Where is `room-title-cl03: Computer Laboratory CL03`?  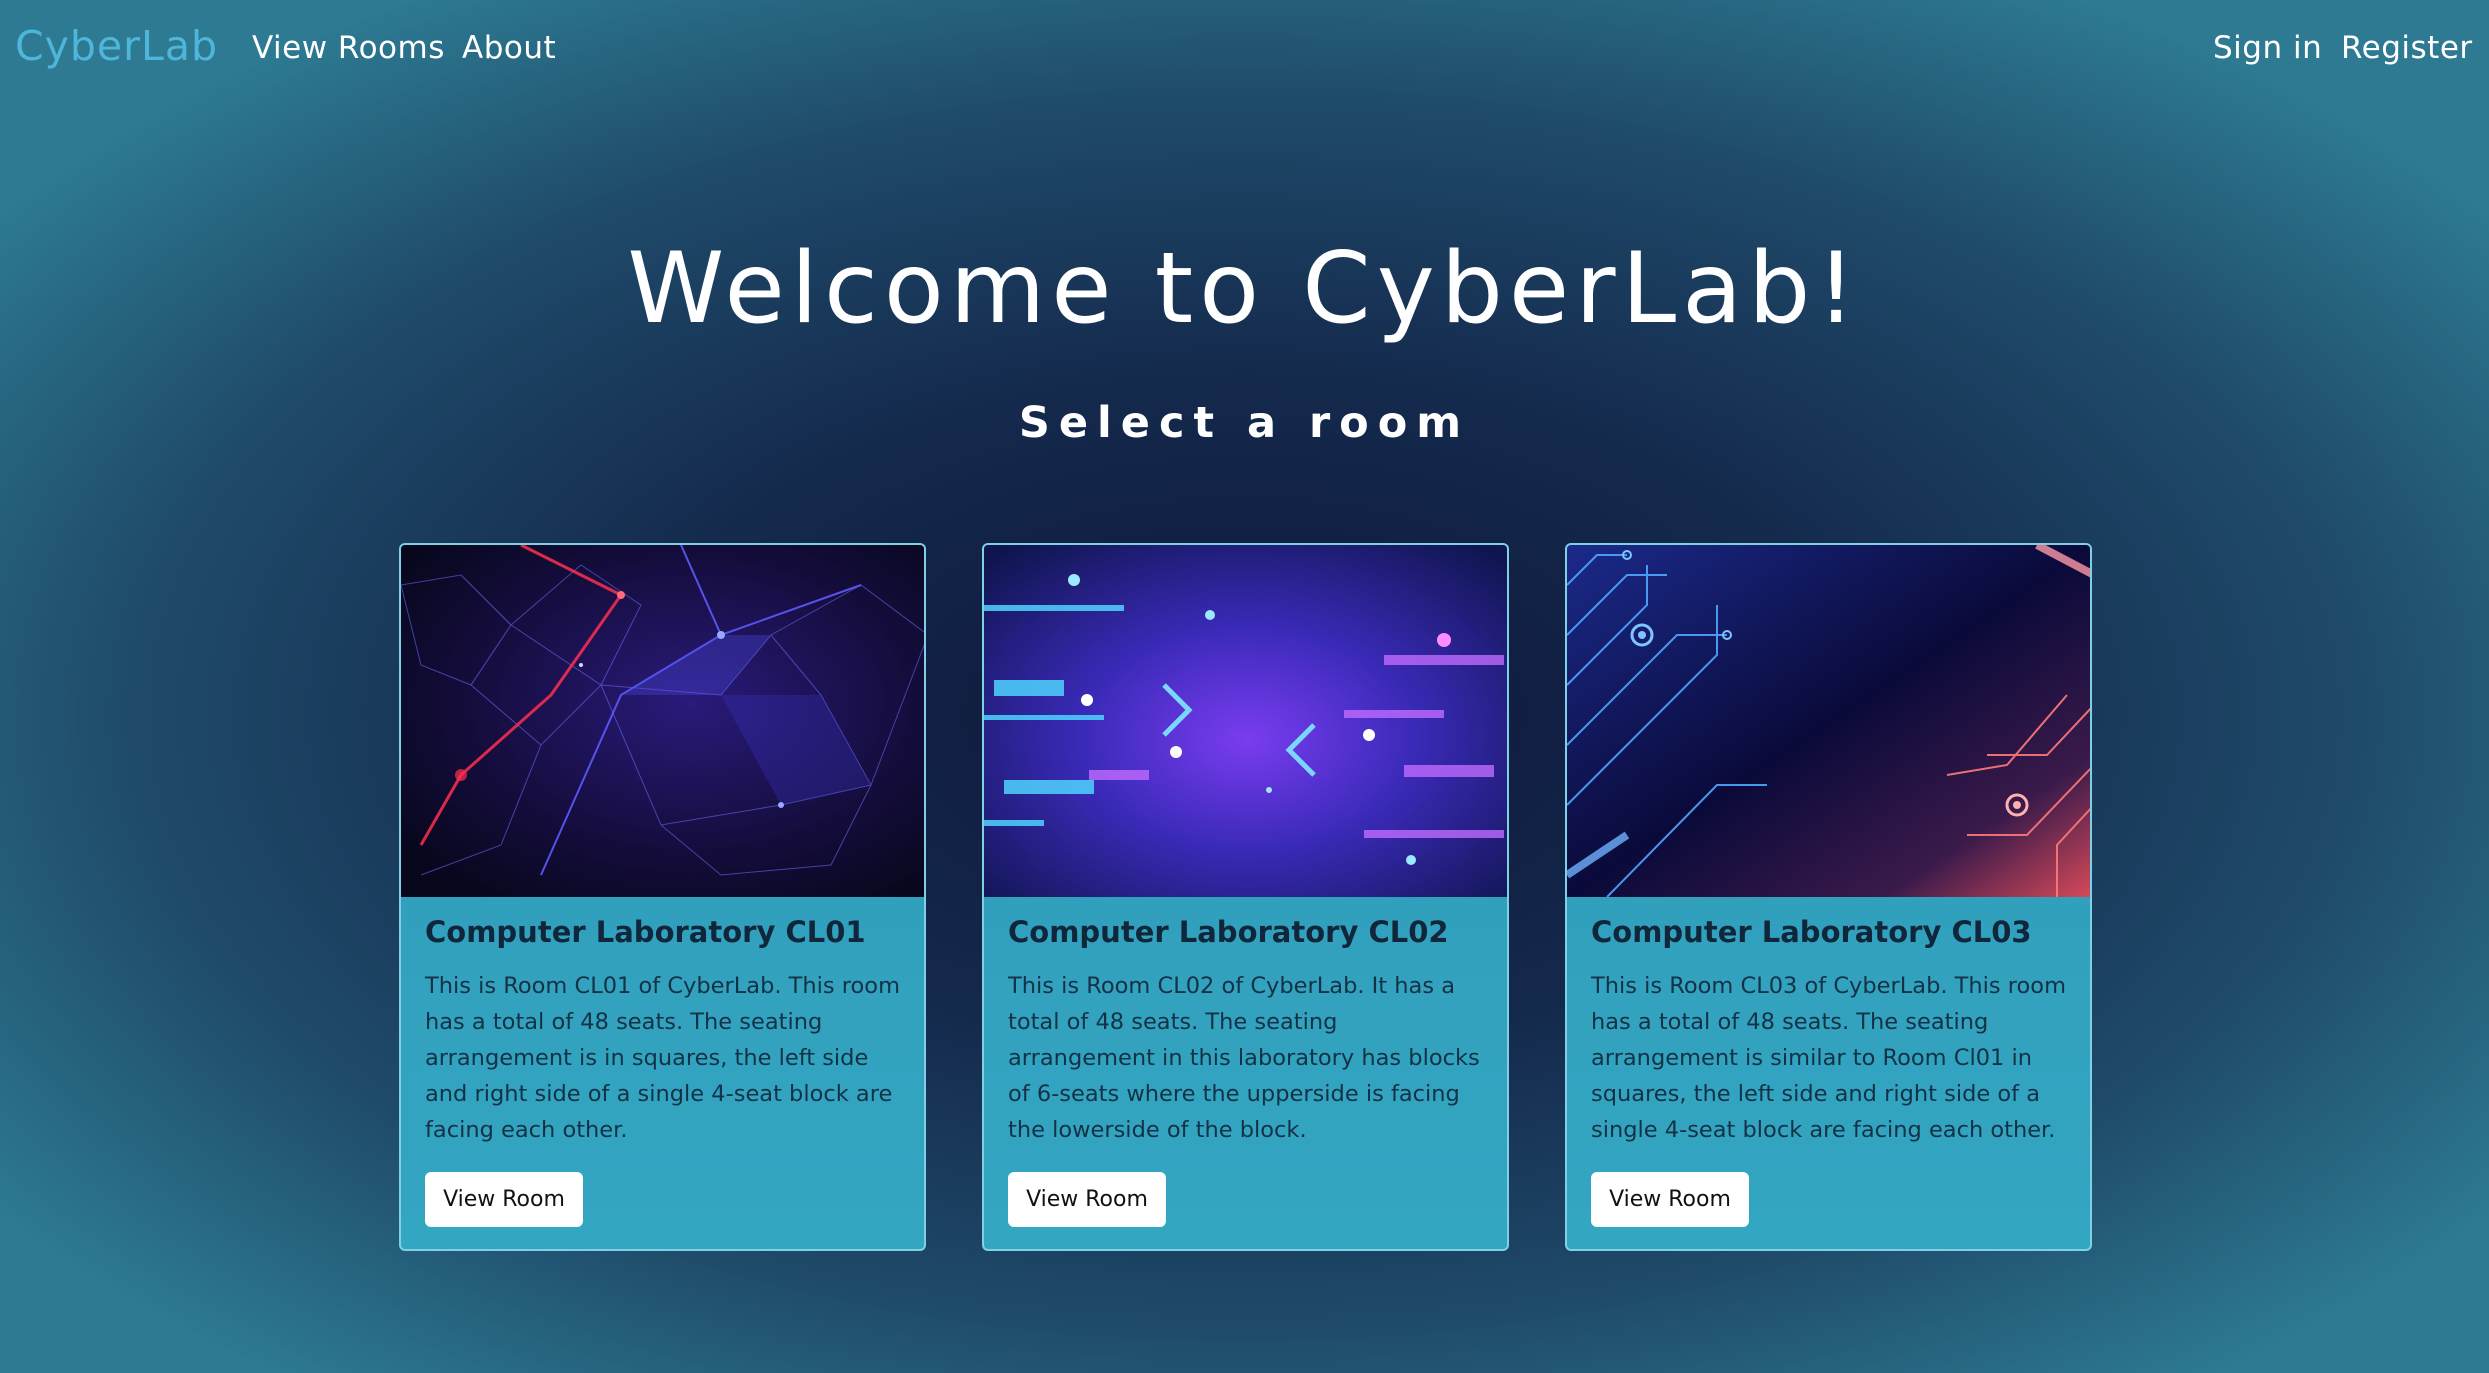
room-title-cl03: Computer Laboratory CL03 is located at coordinates (1811, 932).